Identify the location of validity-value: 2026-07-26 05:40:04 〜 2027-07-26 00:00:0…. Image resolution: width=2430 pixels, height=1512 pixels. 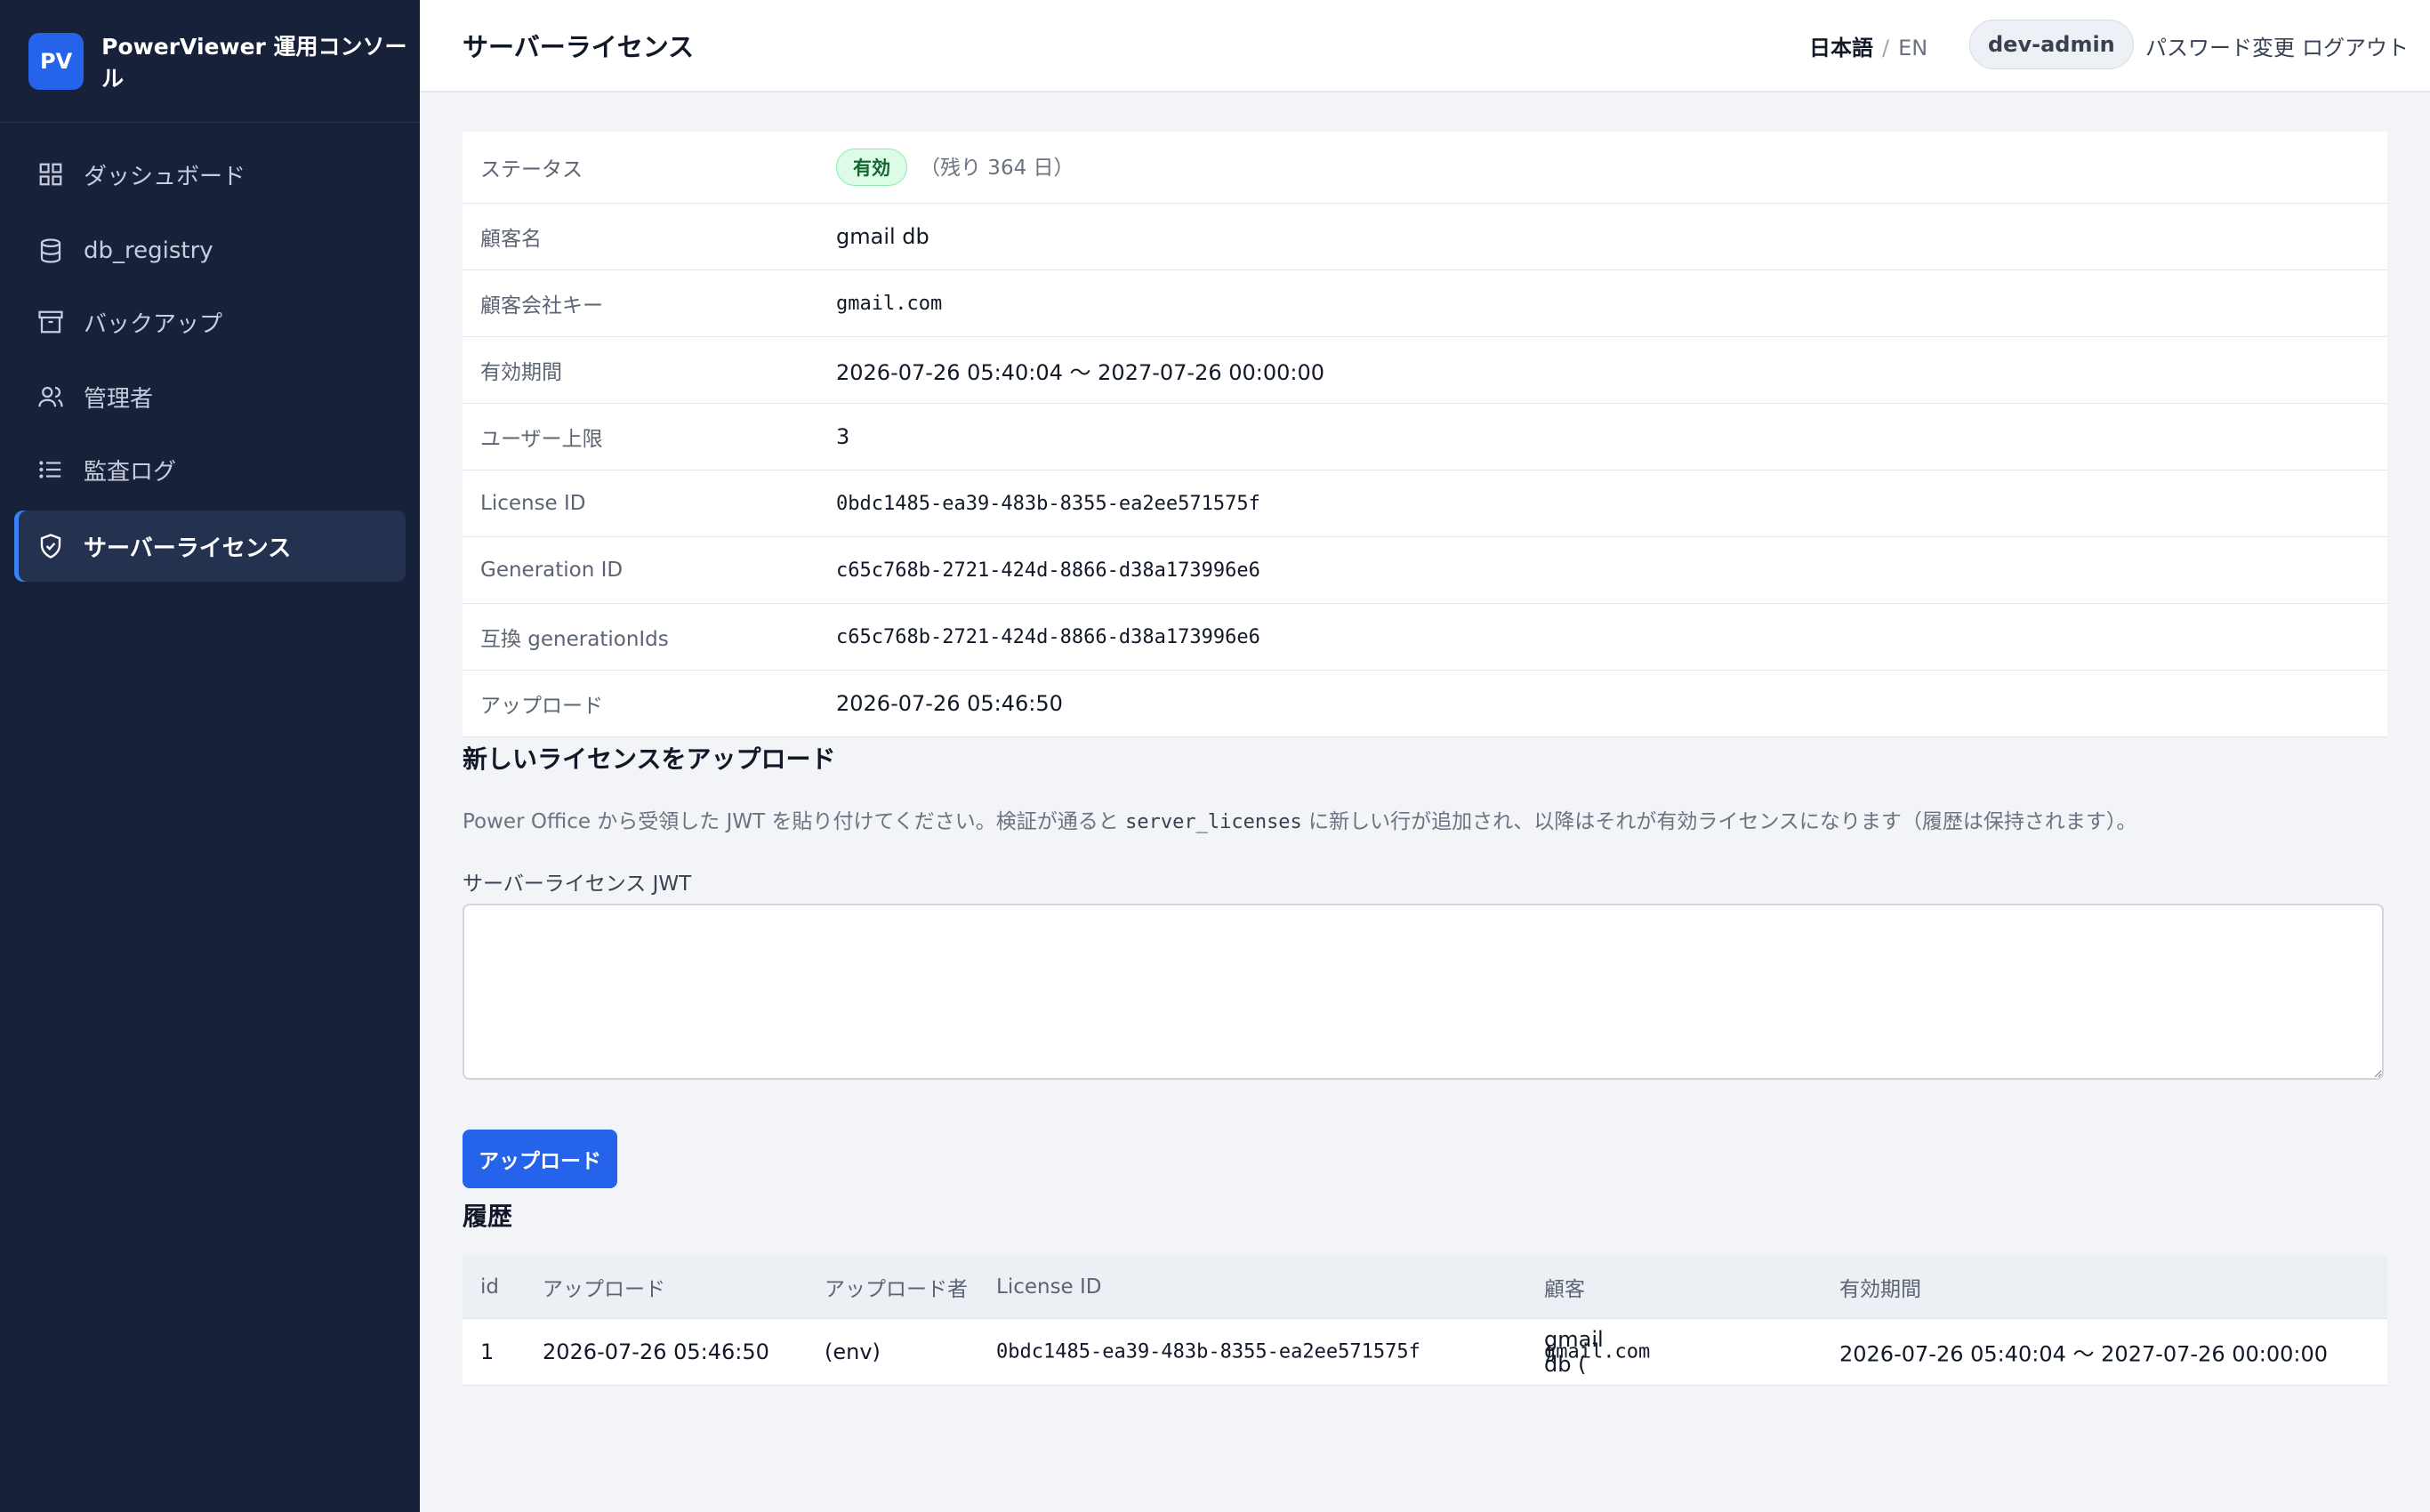
(1080, 372).